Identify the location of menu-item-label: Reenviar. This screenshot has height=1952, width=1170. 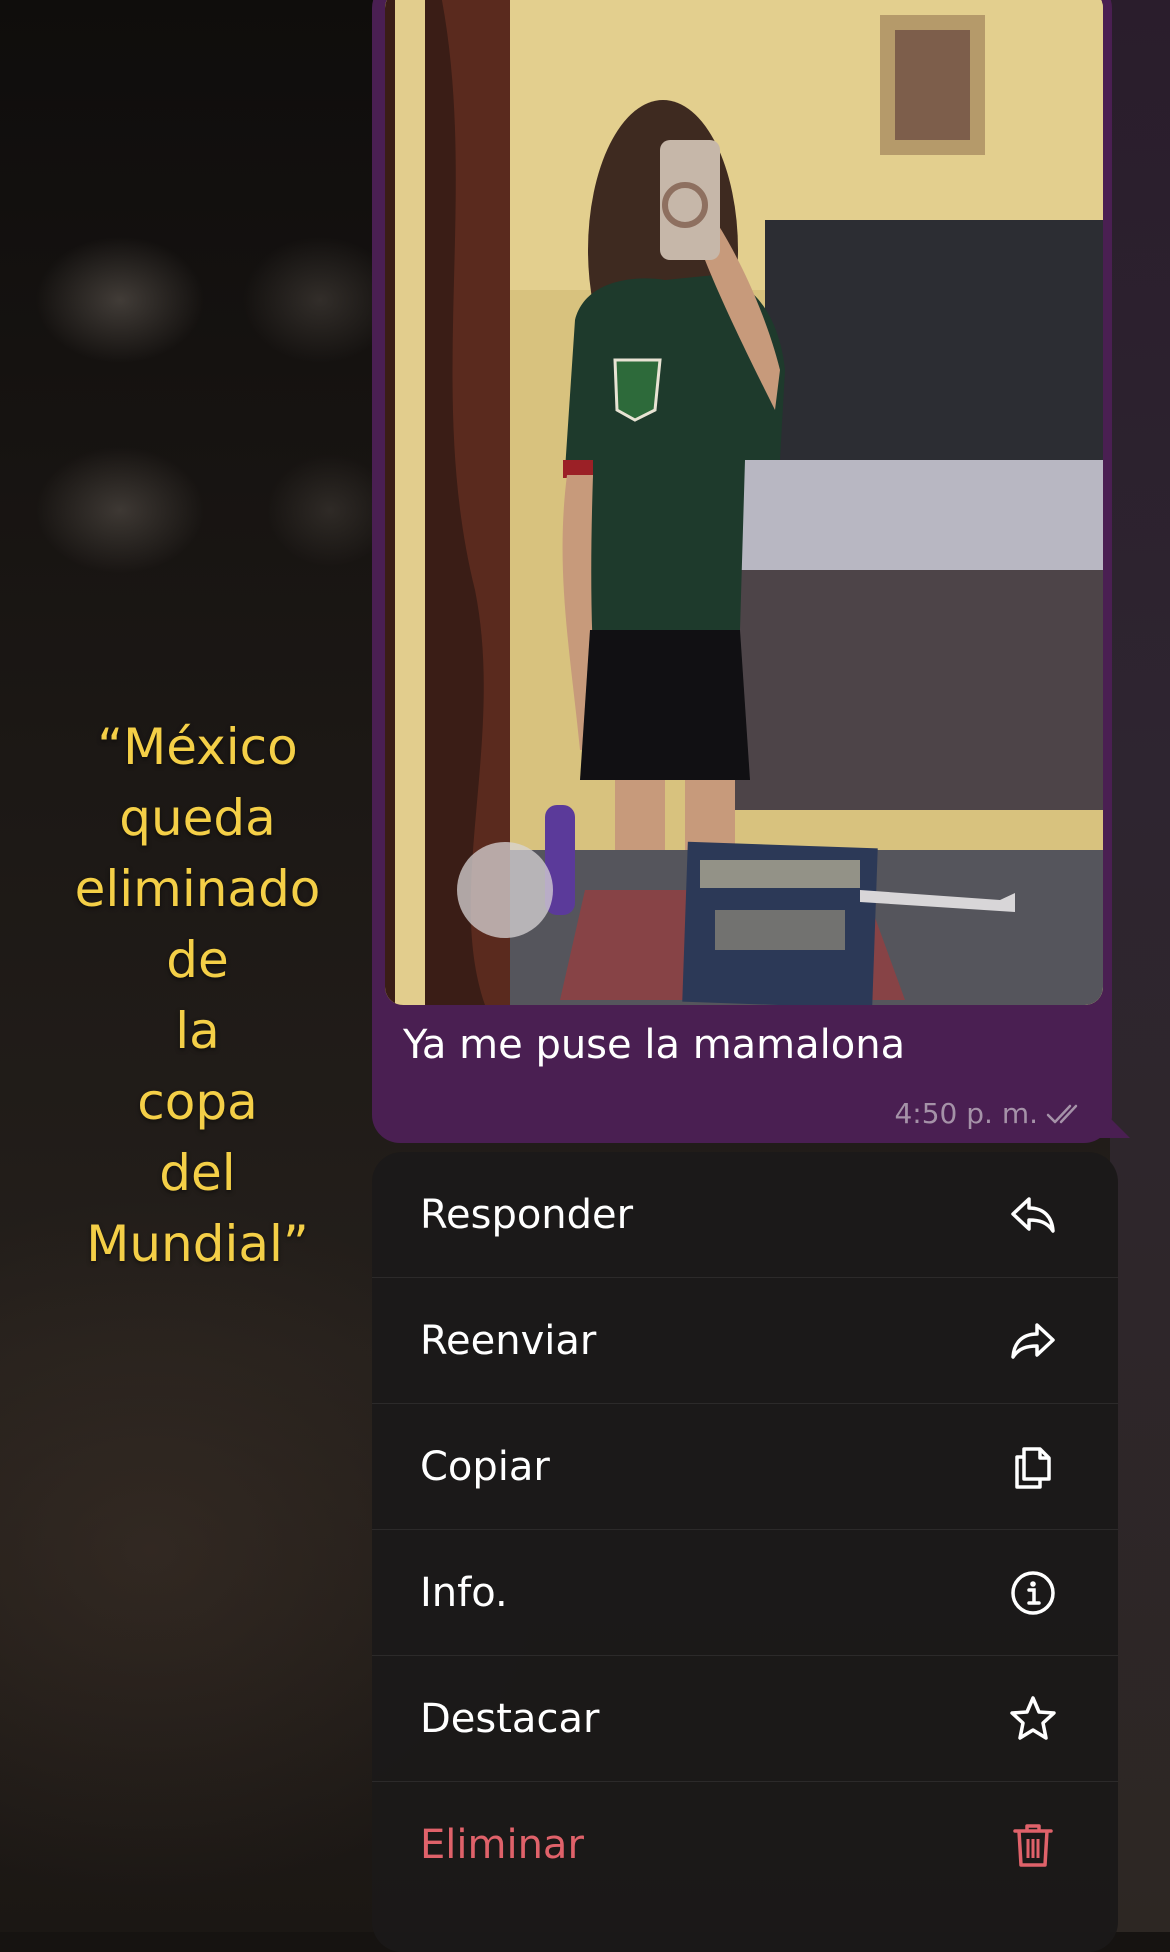
(508, 1340).